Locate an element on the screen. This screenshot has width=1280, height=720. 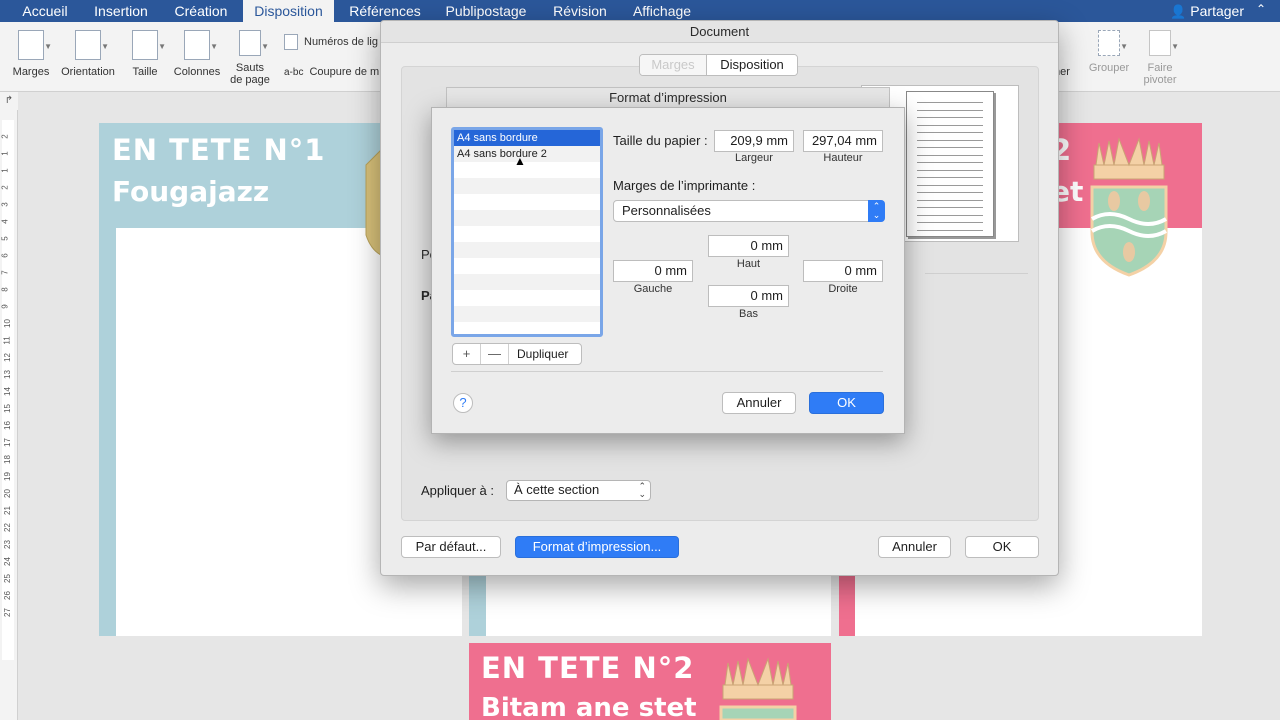
help-icon: ? is located at coordinates (463, 403).